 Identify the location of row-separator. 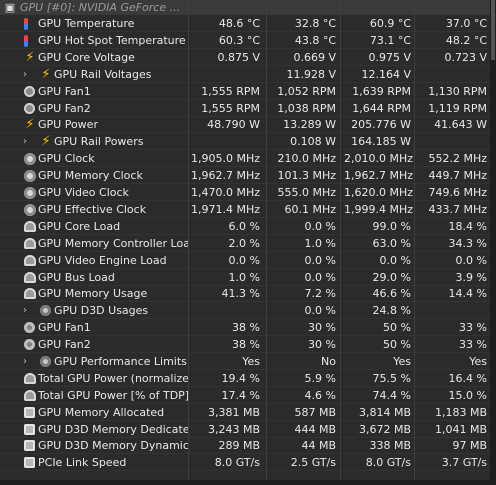
(245, 470).